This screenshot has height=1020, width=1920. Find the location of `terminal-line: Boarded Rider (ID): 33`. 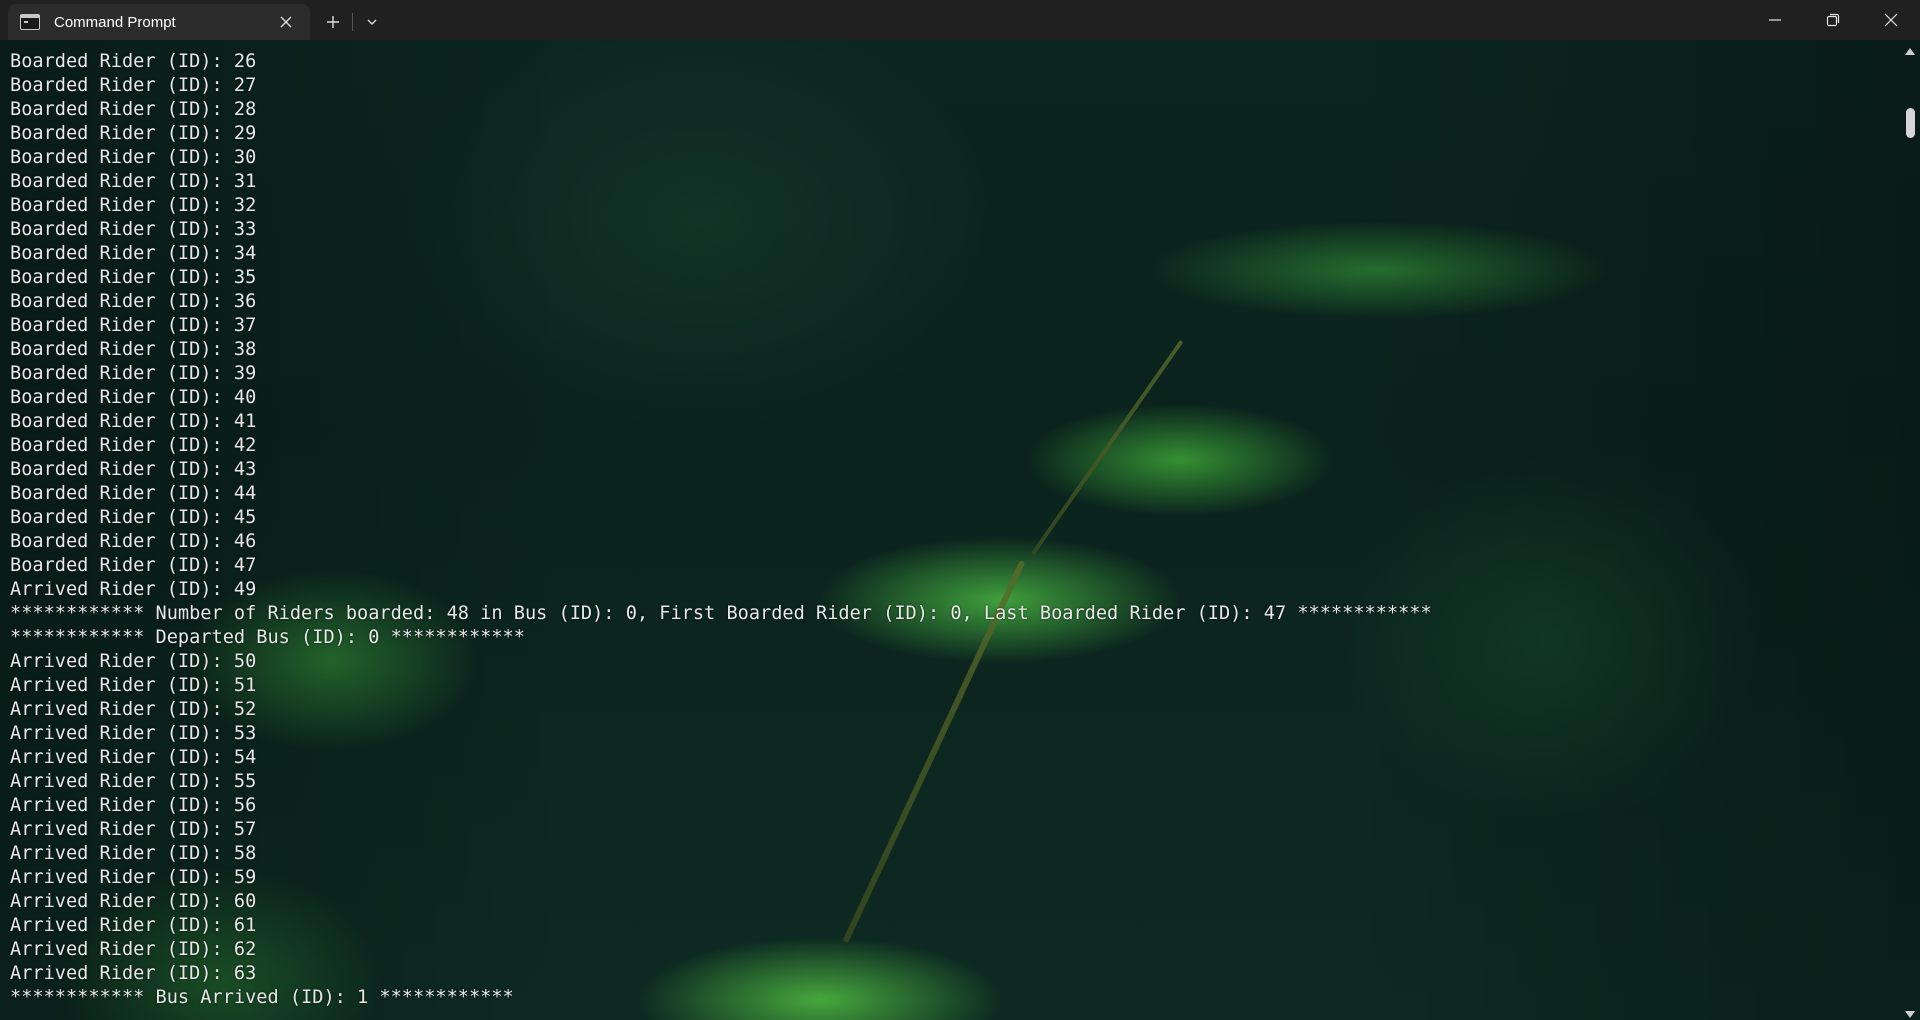

terminal-line: Boarded Rider (ID): 33 is located at coordinates (133, 229).